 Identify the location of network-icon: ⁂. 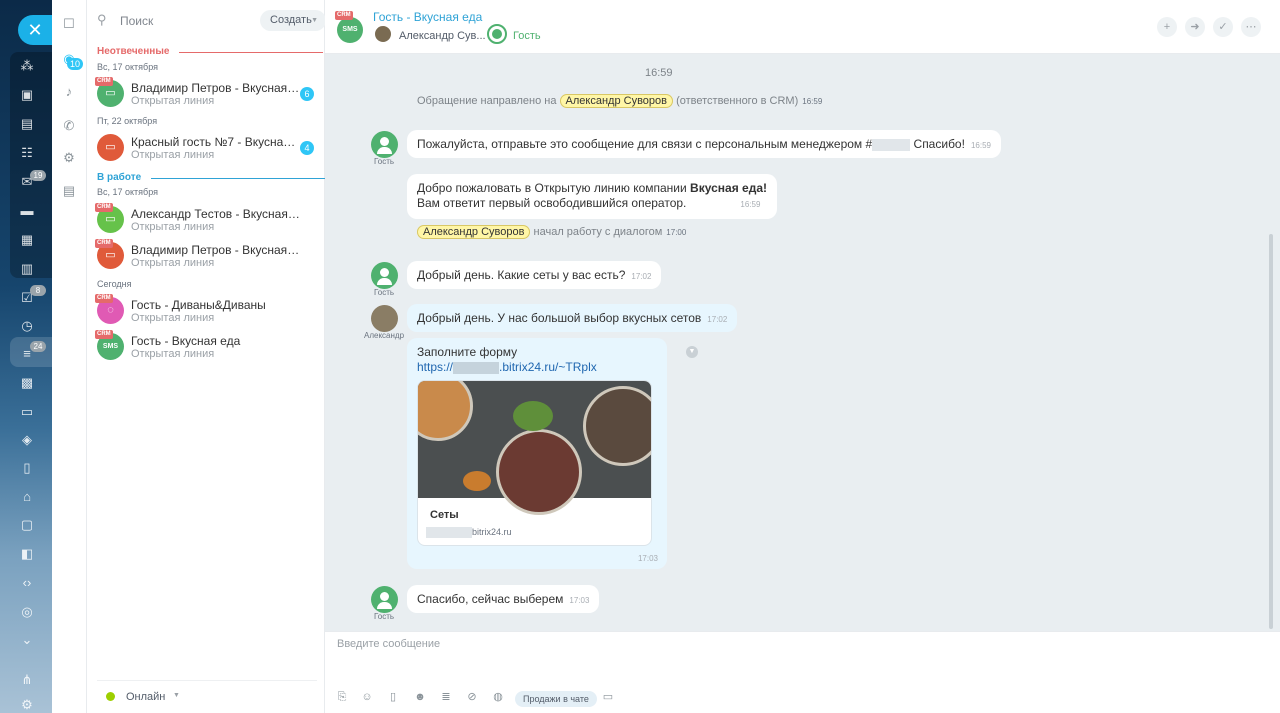
(27, 66).